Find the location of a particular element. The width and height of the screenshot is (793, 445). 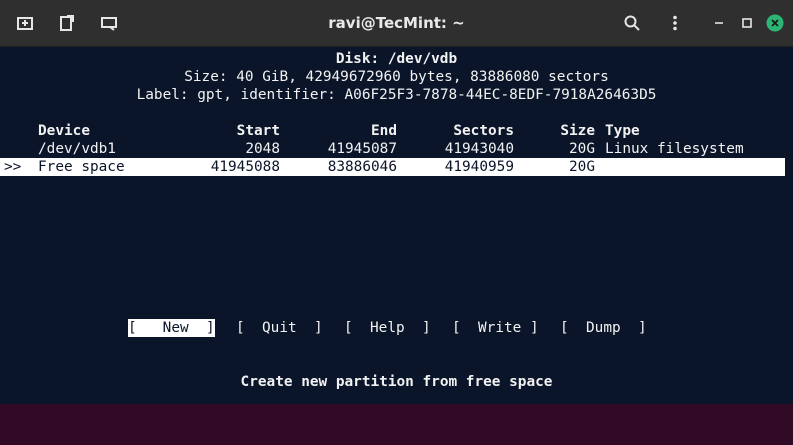

kebab-menu-icon is located at coordinates (675, 23).